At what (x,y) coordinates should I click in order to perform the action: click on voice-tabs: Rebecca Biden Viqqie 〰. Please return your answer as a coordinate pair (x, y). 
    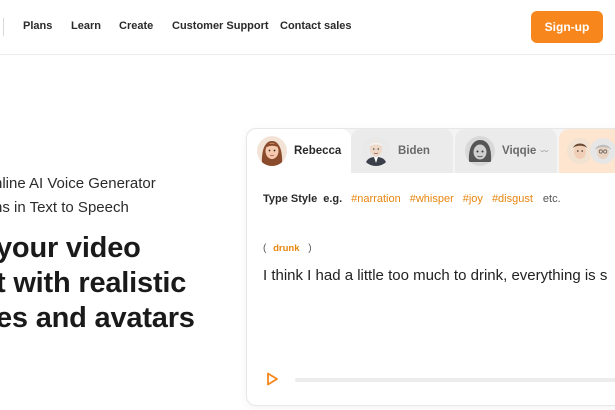
    Looking at the image, I should click on (431, 151).